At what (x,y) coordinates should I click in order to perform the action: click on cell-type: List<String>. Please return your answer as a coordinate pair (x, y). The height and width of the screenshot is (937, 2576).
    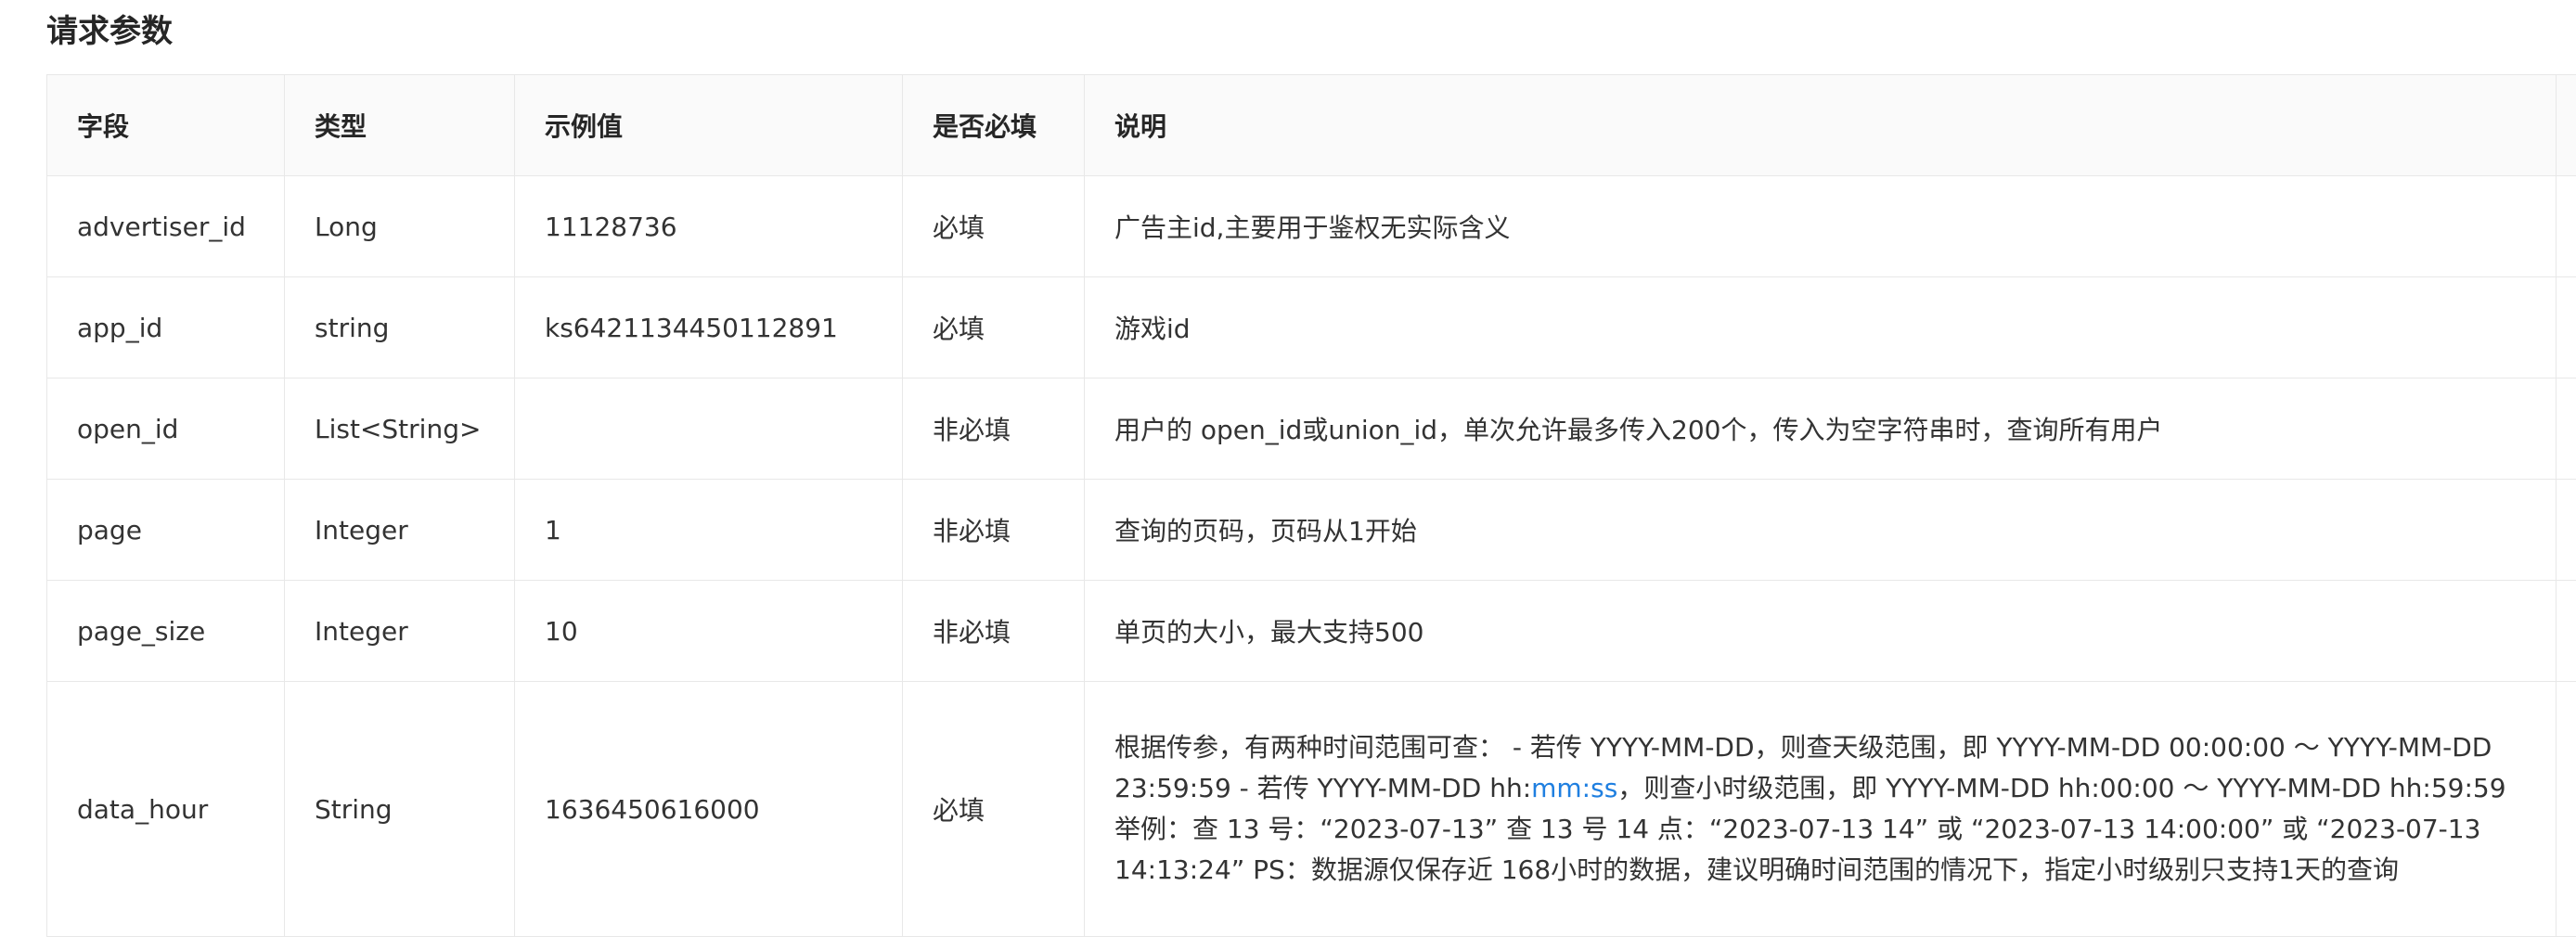
    Looking at the image, I should click on (400, 429).